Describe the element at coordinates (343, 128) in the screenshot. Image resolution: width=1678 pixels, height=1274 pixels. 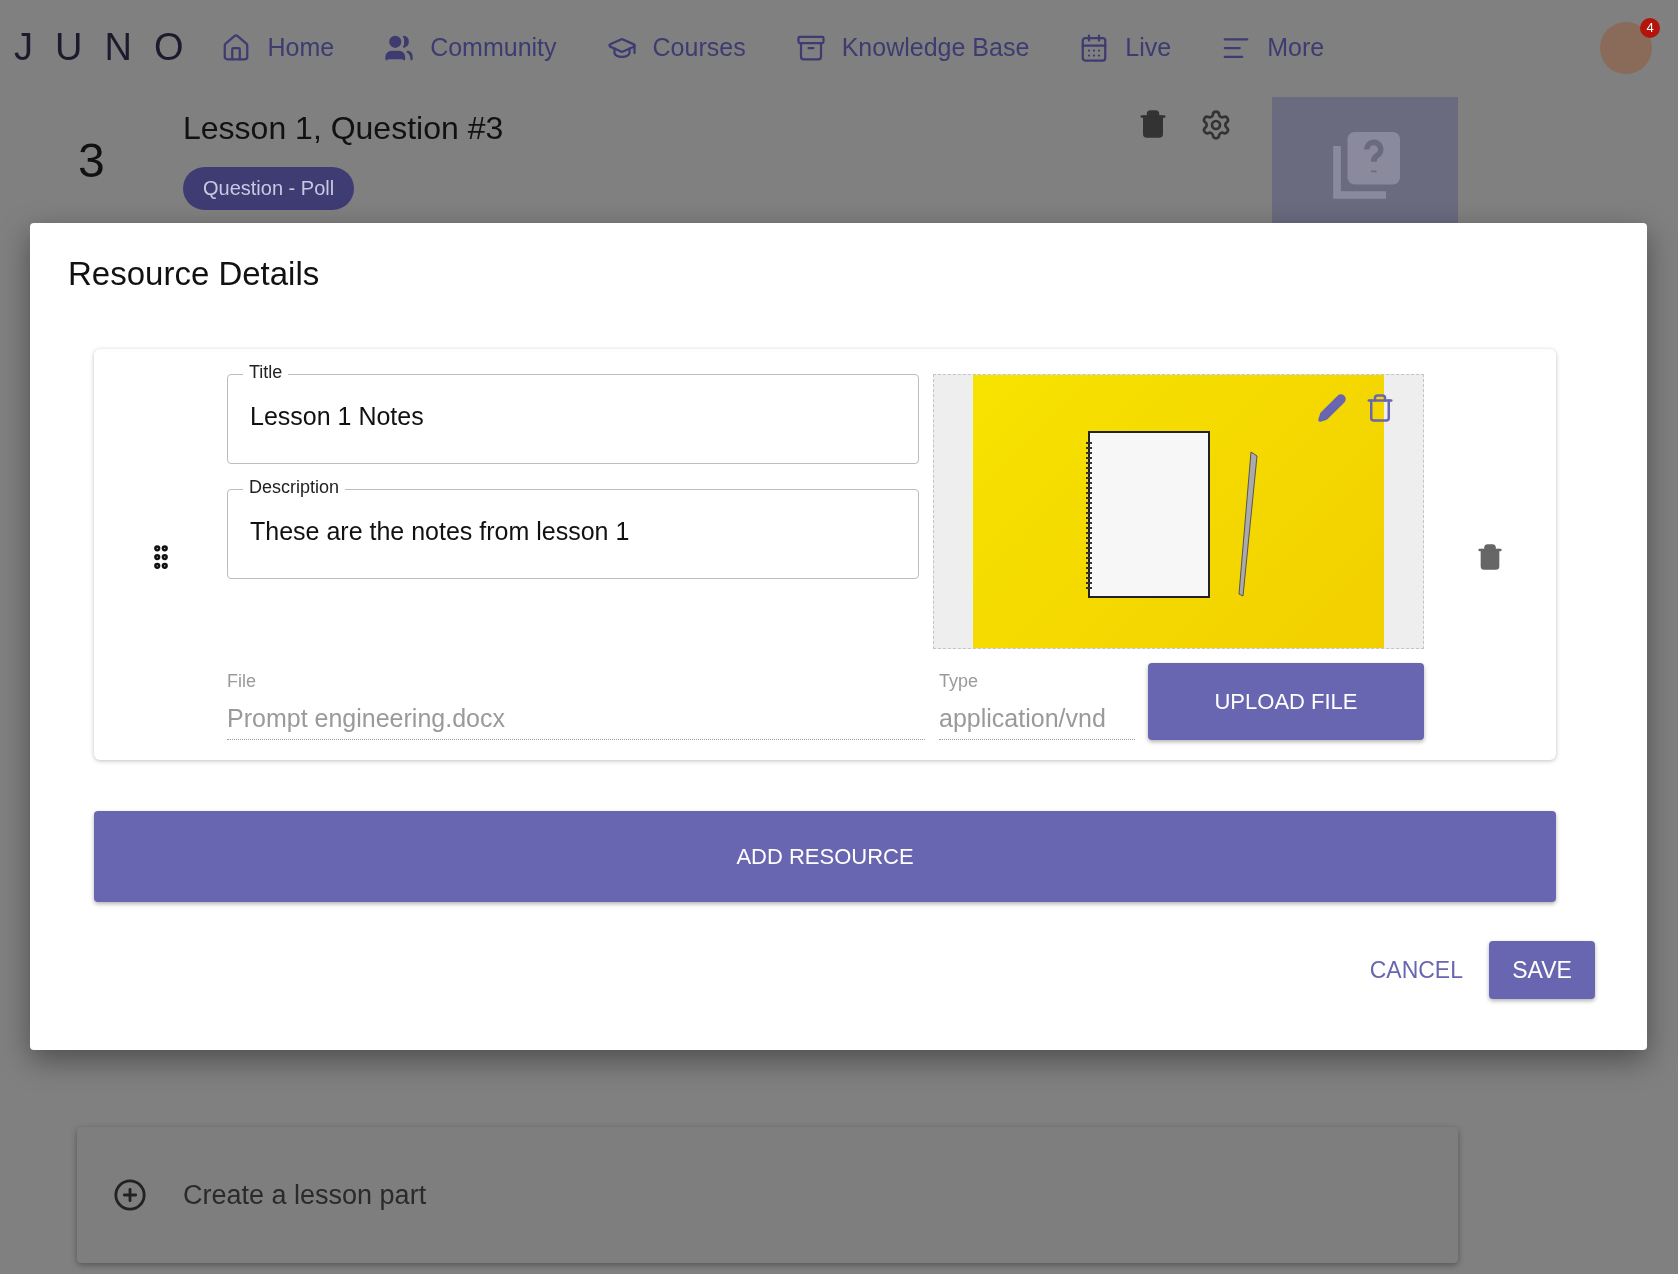
I see `lesson-title: Lesson 1, Question #3` at that location.